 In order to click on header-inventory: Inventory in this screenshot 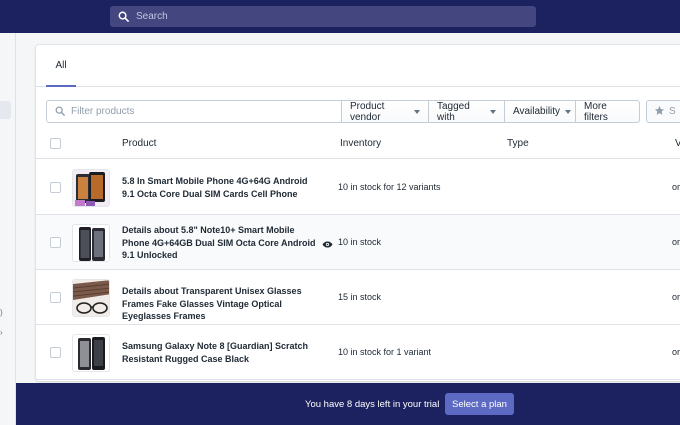, I will do `click(360, 143)`.